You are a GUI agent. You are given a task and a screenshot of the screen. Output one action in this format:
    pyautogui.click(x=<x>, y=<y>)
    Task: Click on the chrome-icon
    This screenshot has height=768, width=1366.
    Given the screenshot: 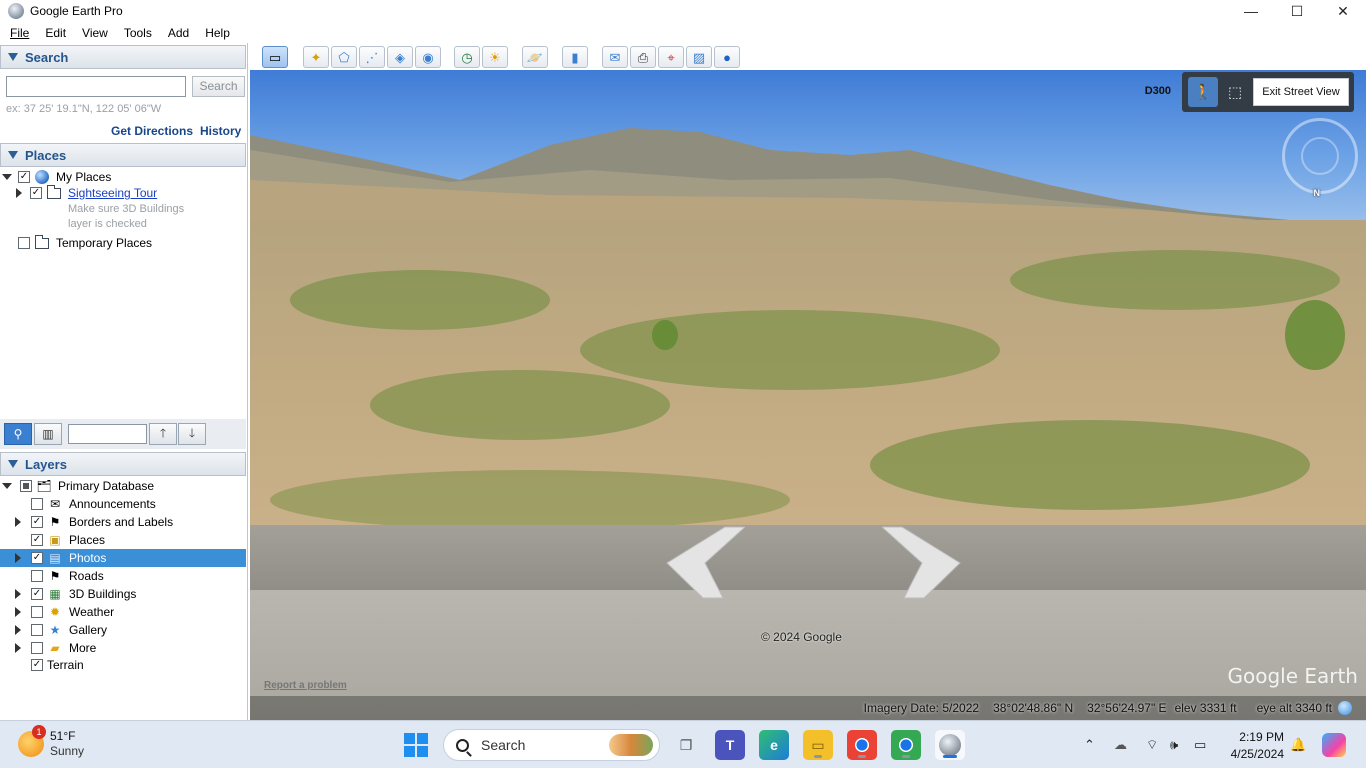 What is the action you would take?
    pyautogui.click(x=862, y=745)
    